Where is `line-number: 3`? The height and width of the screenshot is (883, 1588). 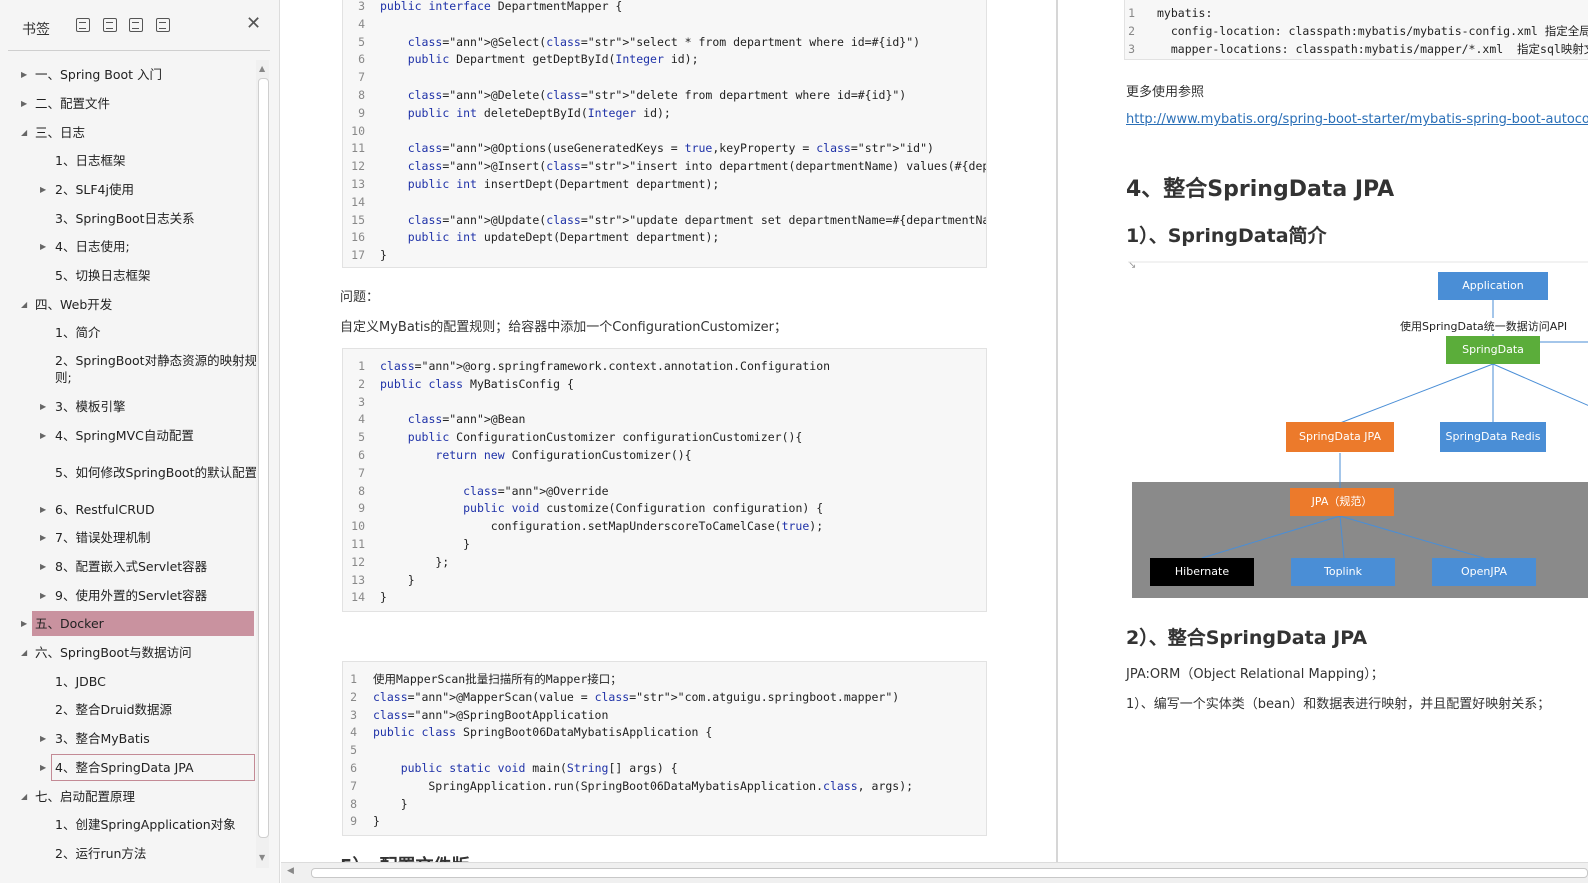 line-number: 3 is located at coordinates (361, 6).